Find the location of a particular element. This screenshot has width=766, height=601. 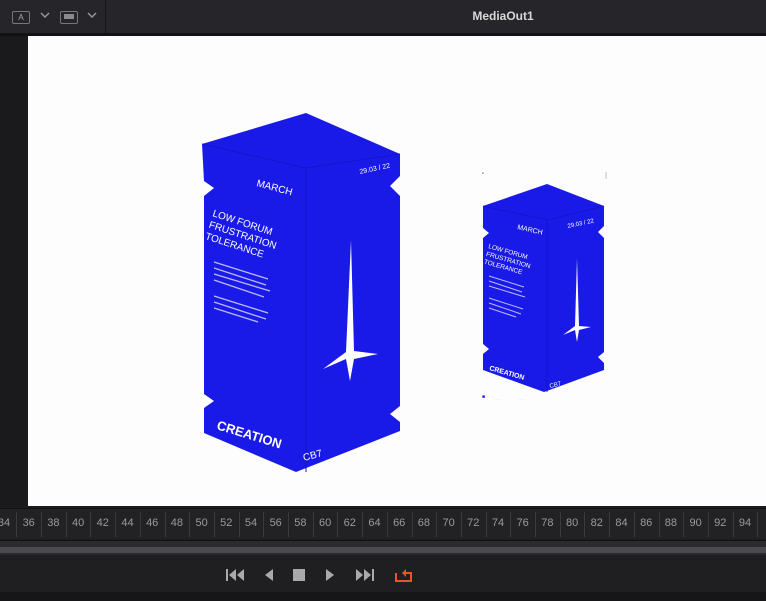

ruler-tick-label: 46 is located at coordinates (152, 523).